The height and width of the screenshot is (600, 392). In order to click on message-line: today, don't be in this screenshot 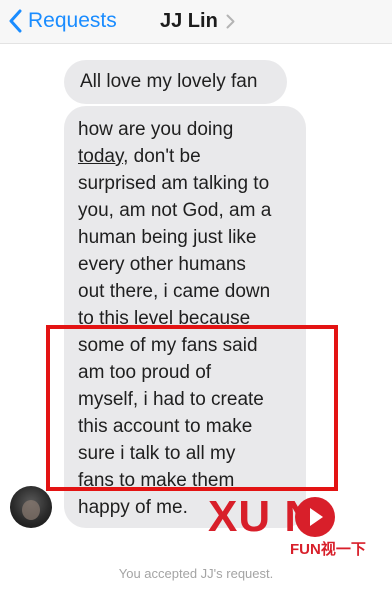, I will do `click(185, 156)`.